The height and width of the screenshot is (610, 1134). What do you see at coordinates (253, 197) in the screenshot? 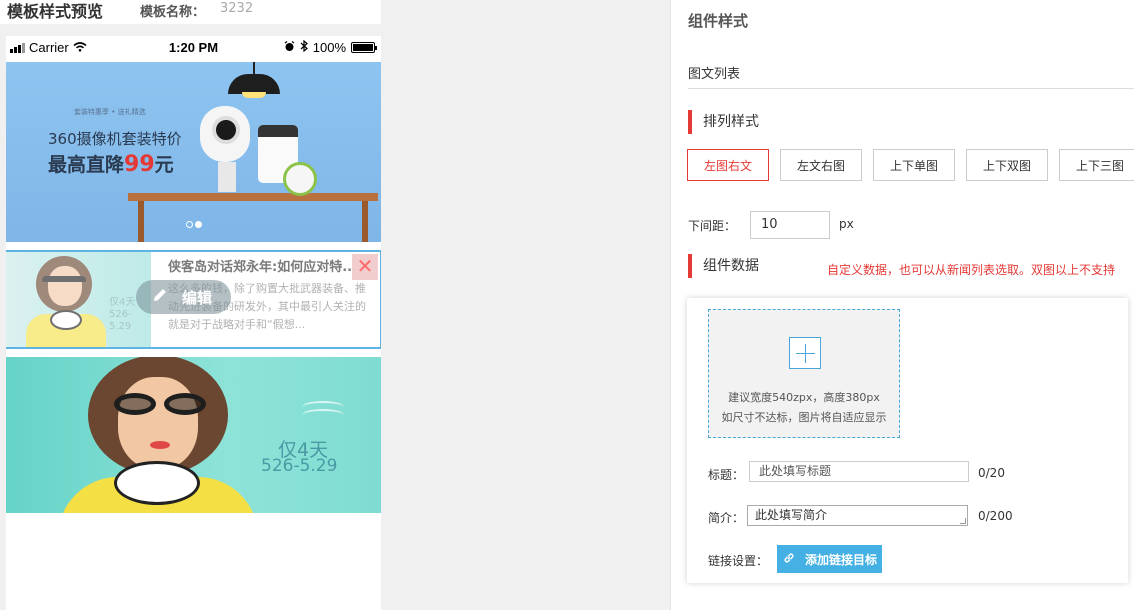
I see `table-graphic` at bounding box center [253, 197].